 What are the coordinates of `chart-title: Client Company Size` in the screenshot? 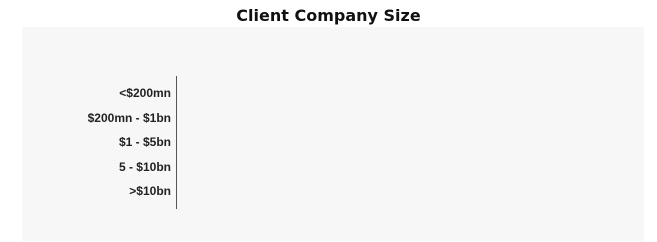 It's located at (328, 15).